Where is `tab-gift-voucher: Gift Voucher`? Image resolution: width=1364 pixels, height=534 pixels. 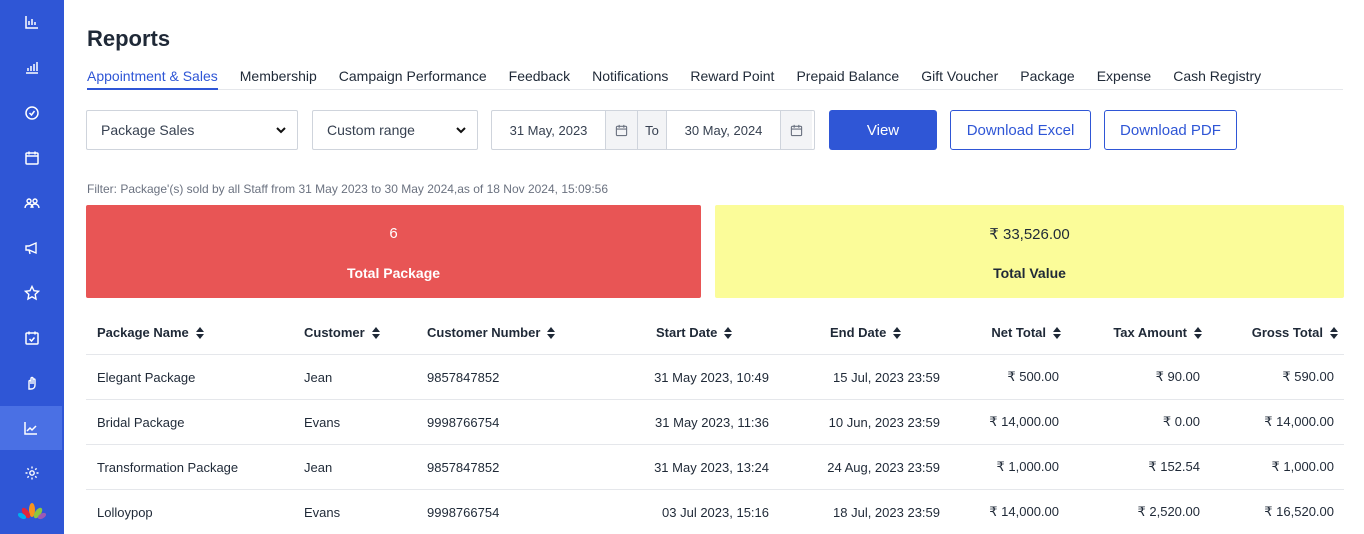 tab-gift-voucher: Gift Voucher is located at coordinates (959, 79).